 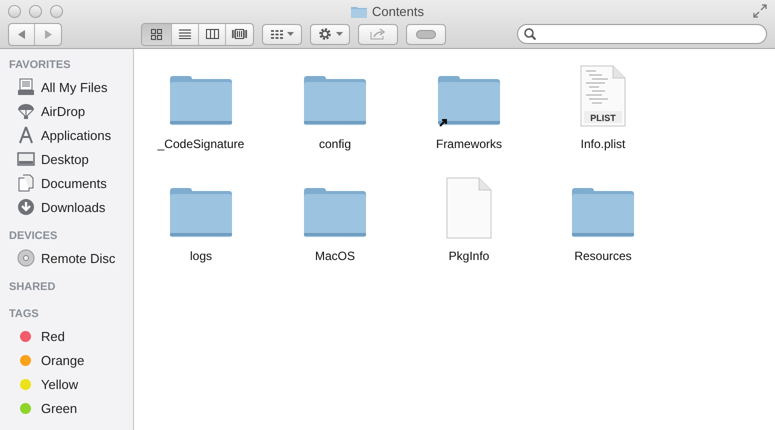 What do you see at coordinates (74, 87) in the screenshot?
I see `sidebar-item: All My Files` at bounding box center [74, 87].